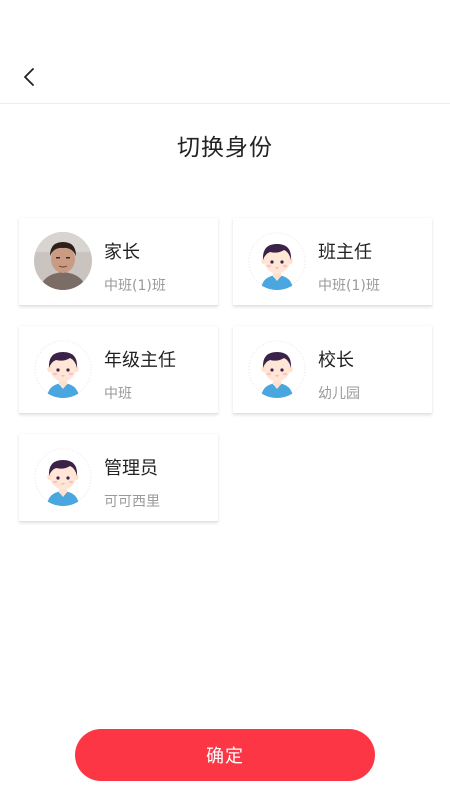  I want to click on identity-card-admin: 管理员 可可西里, so click(118, 478).